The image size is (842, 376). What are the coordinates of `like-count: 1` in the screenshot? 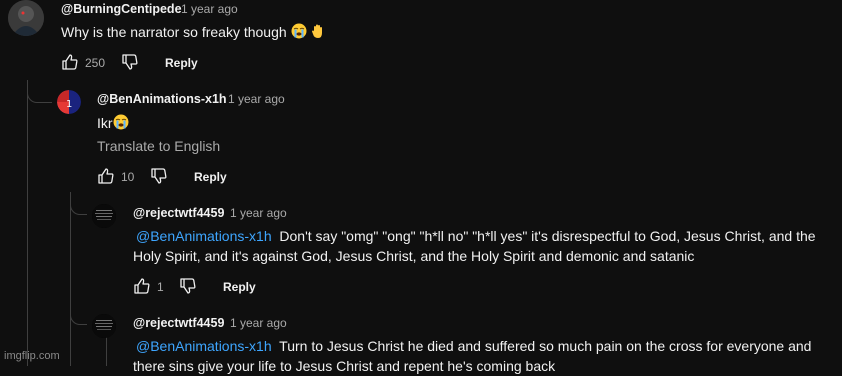 It's located at (160, 287).